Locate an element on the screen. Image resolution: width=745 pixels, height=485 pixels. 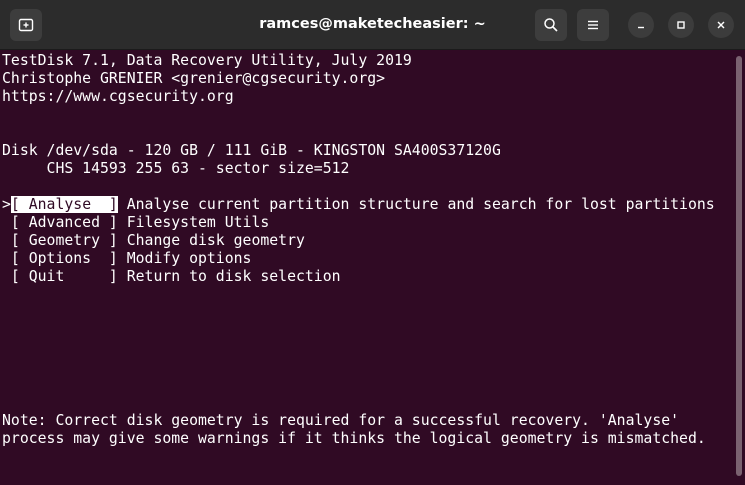
website-line: https://www.cgsecurity.org is located at coordinates (118, 96).